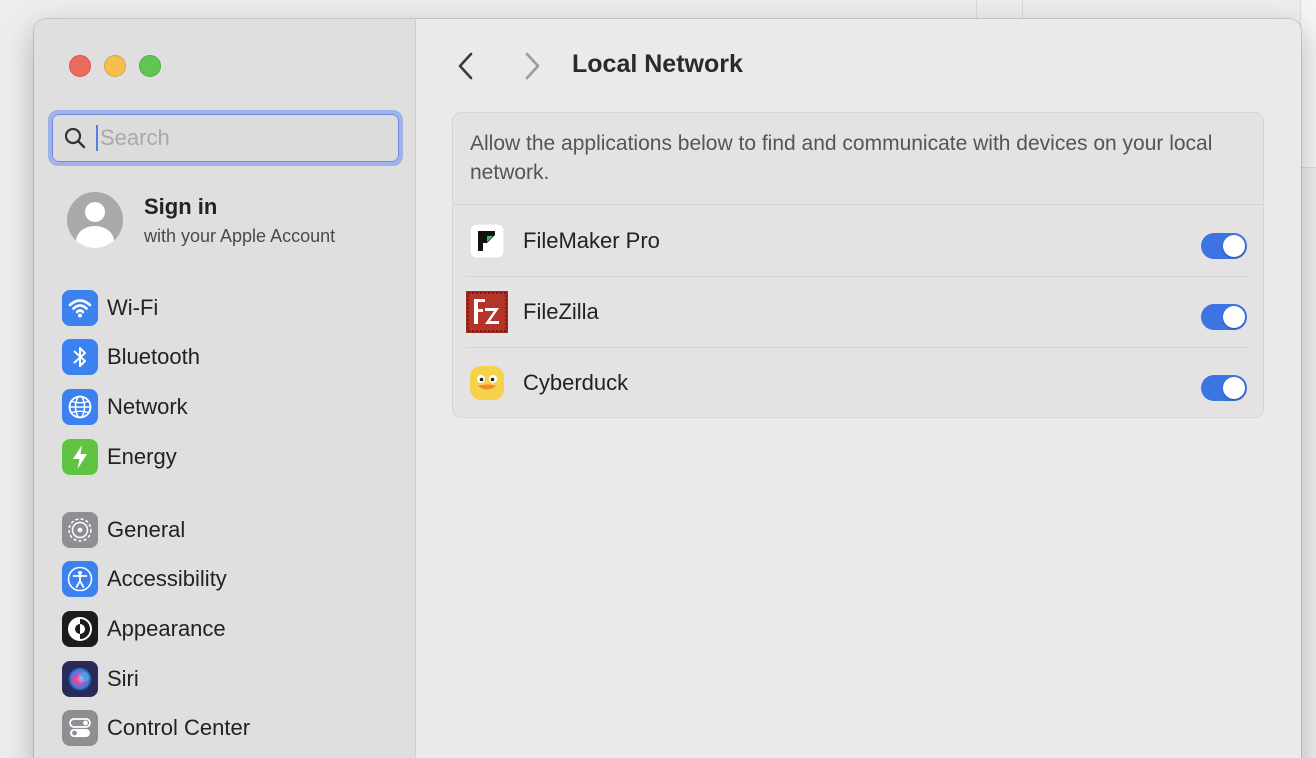 Image resolution: width=1316 pixels, height=758 pixels. I want to click on close-button, so click(80, 66).